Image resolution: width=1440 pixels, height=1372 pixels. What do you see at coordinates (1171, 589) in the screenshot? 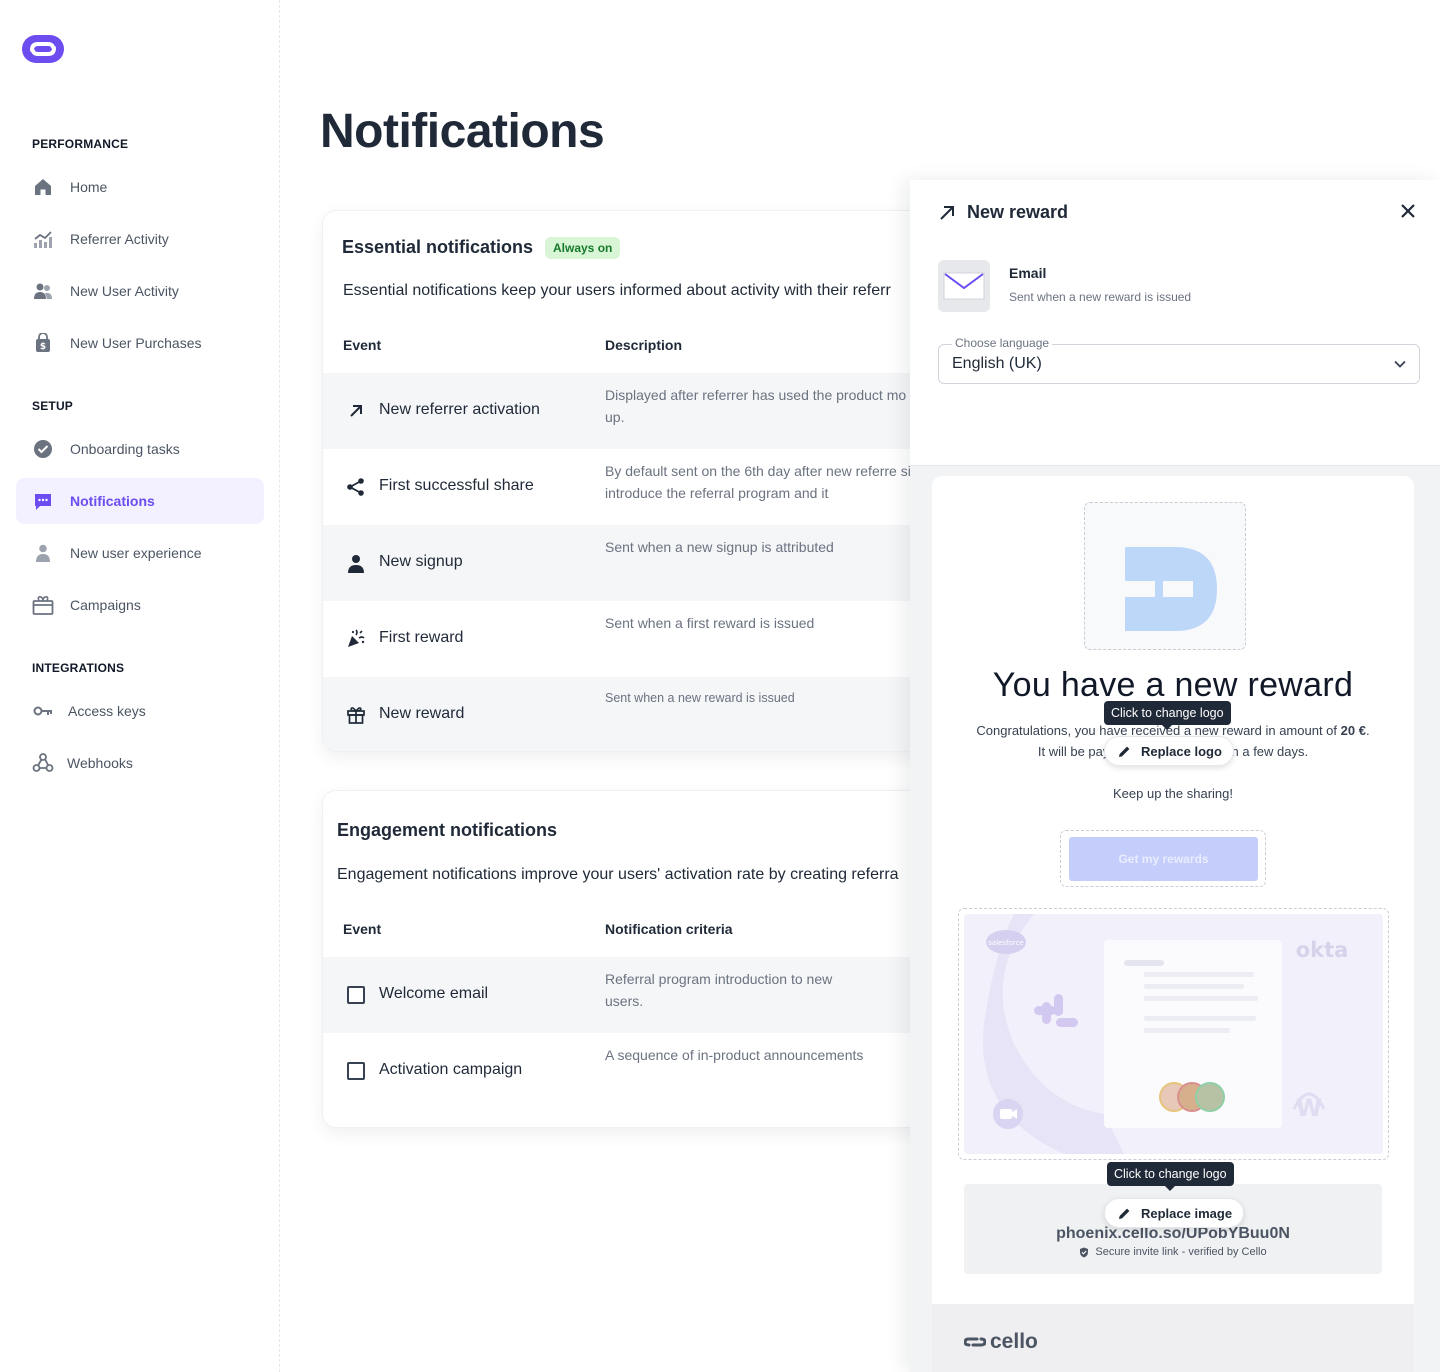
I see `placeholder-logo-icon` at bounding box center [1171, 589].